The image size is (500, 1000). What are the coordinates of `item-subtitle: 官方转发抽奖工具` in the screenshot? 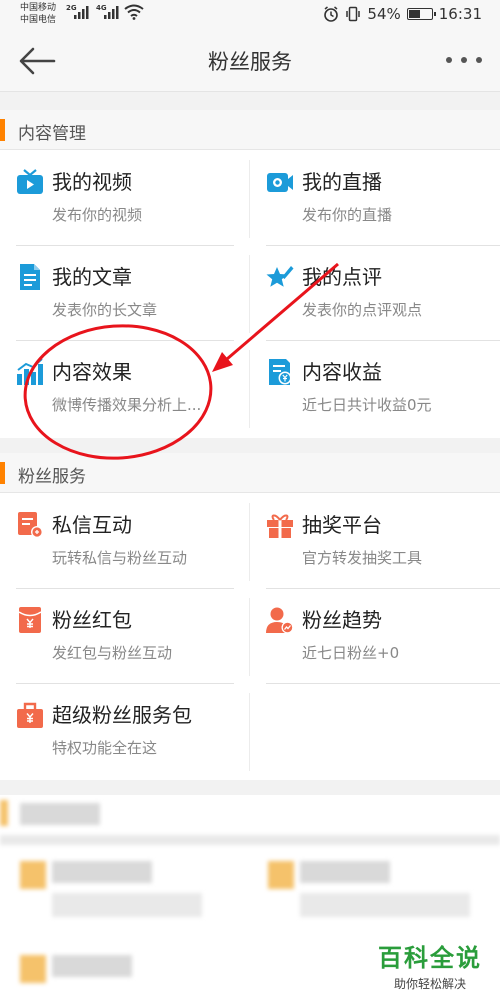 It's located at (362, 558).